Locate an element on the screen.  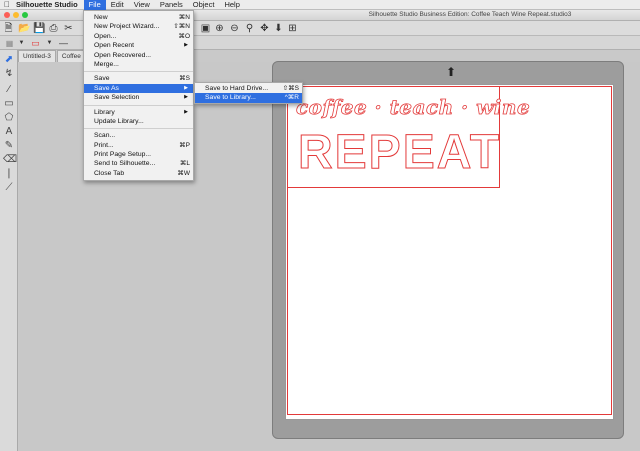
zoom-fit-icon: ⚲ is located at coordinates (249, 28).